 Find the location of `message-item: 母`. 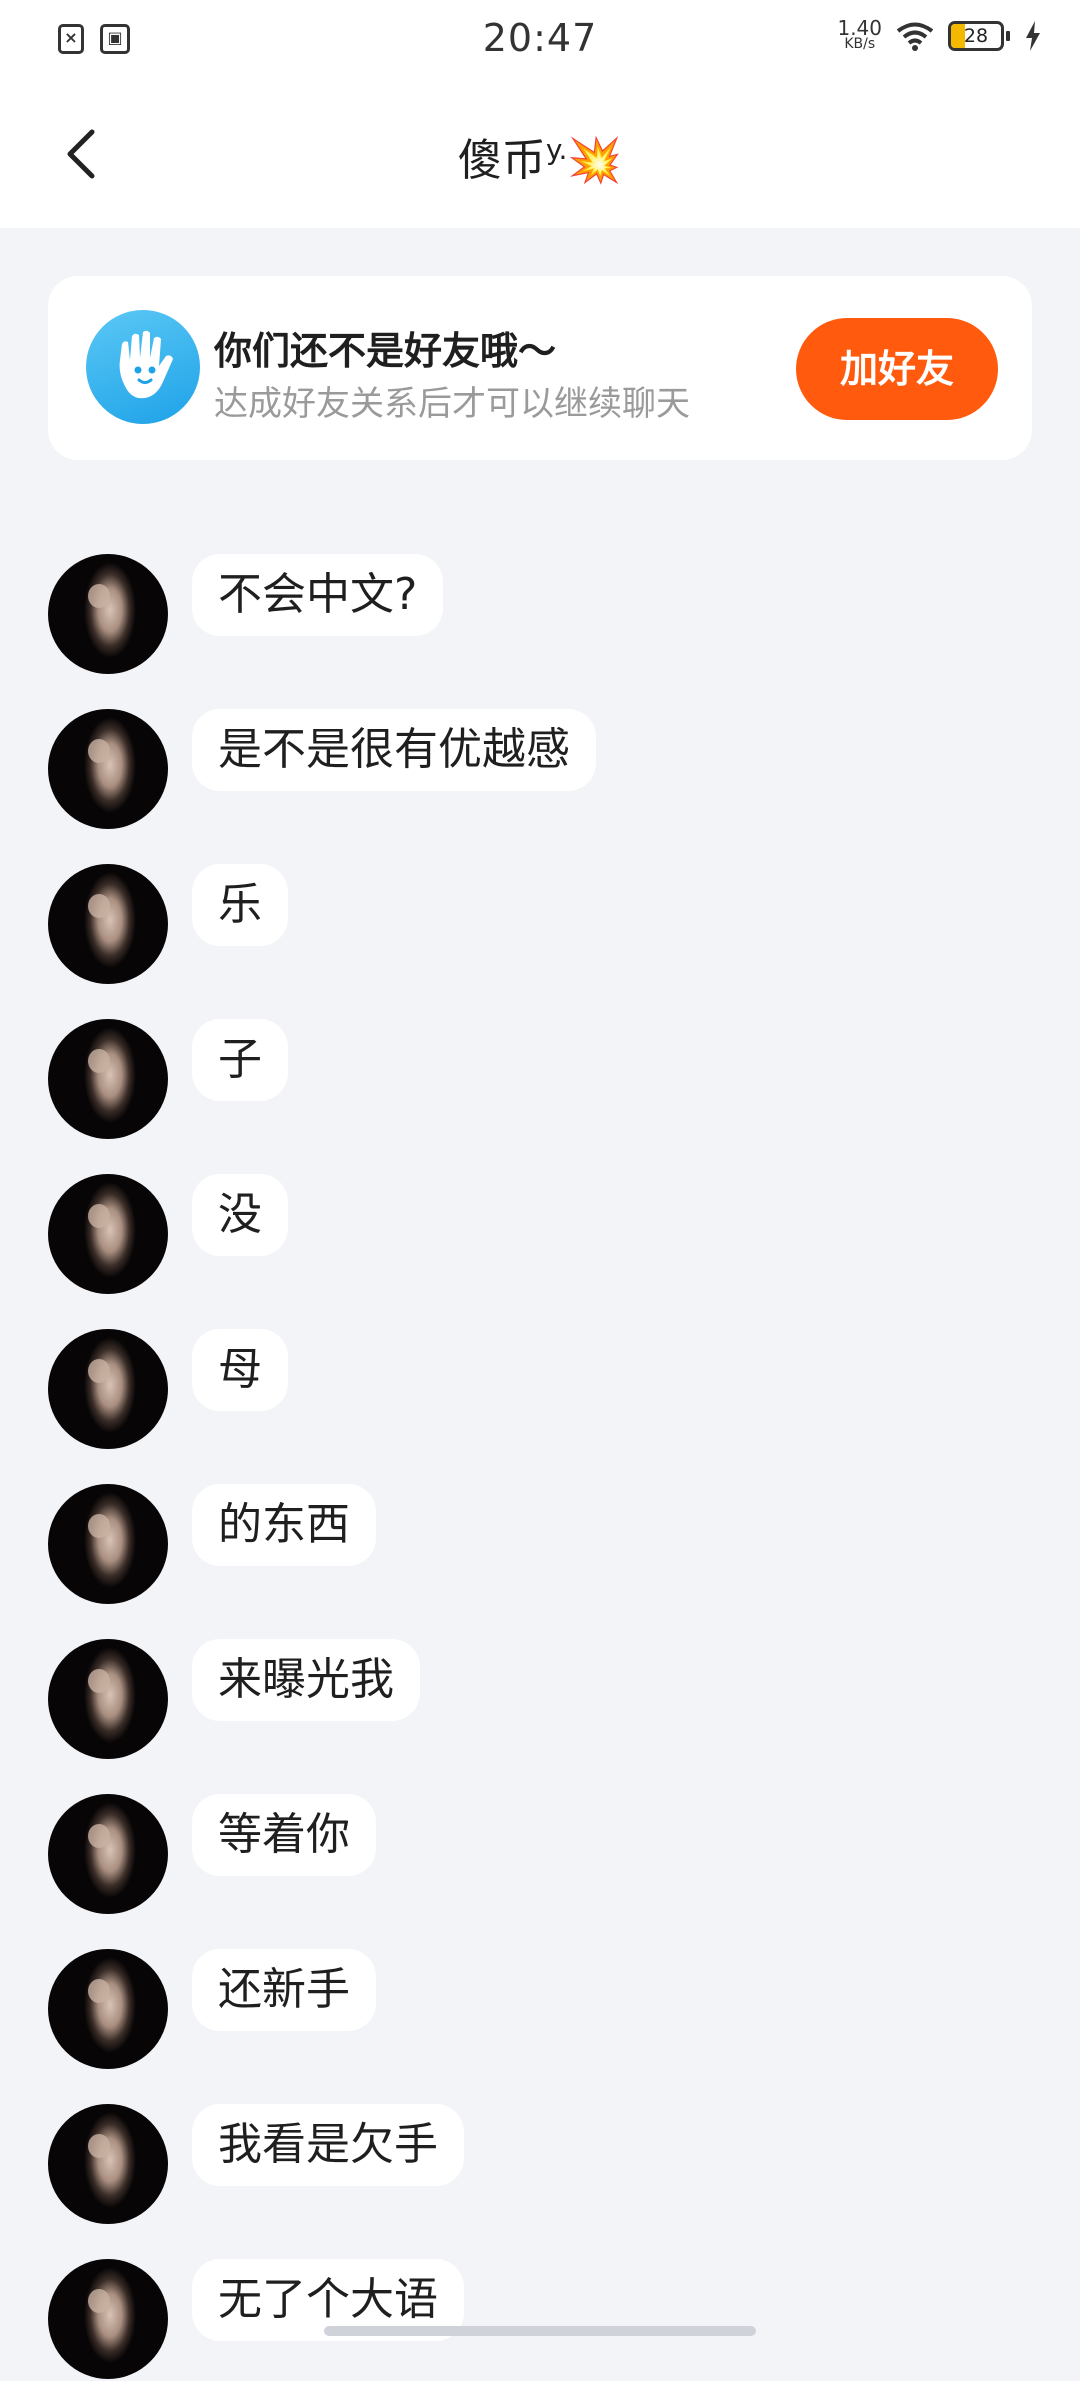

message-item: 母 is located at coordinates (538, 1390).